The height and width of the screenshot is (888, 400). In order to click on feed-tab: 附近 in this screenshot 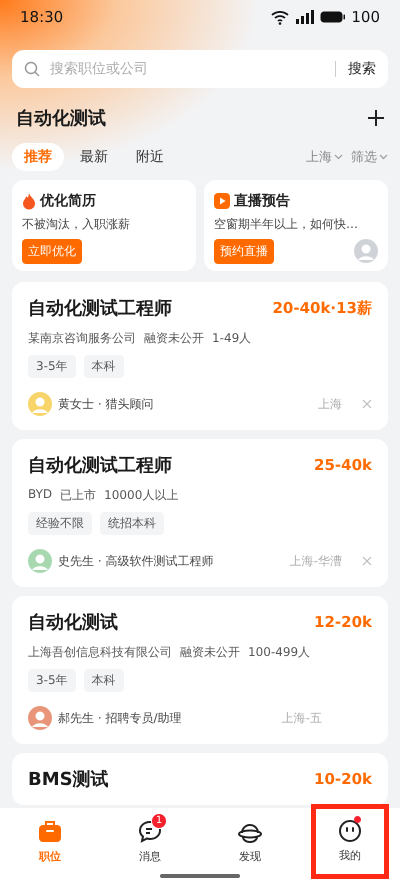, I will do `click(150, 157)`.